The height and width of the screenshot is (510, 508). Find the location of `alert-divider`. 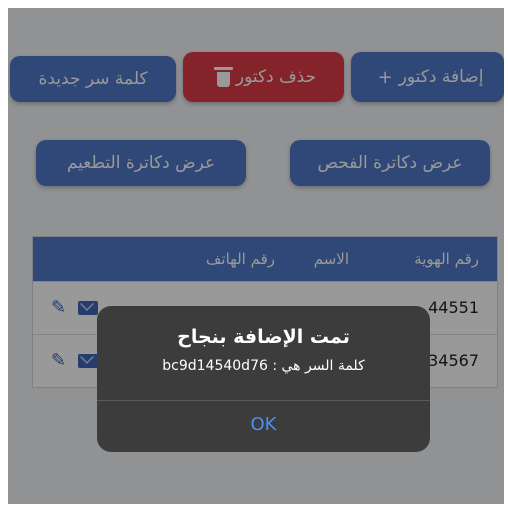

alert-divider is located at coordinates (263, 400).